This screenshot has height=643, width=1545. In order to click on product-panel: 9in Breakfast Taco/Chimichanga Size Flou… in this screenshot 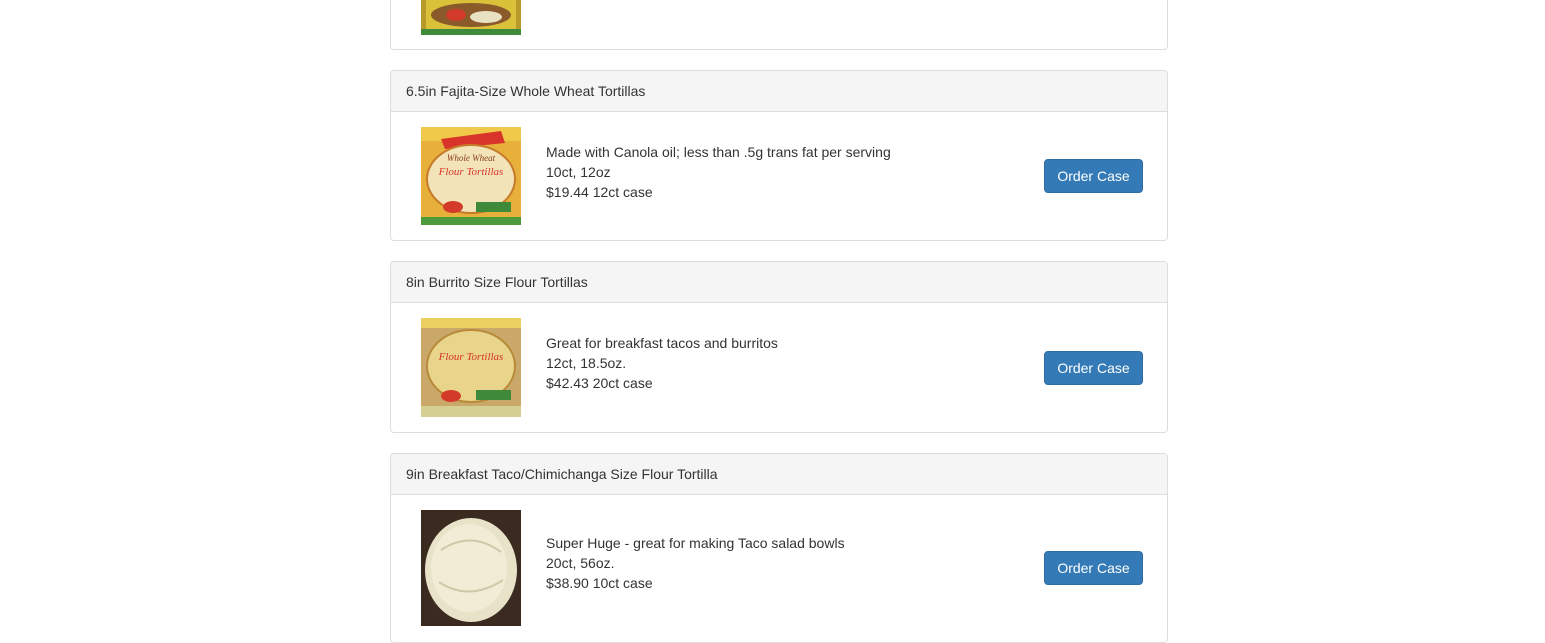, I will do `click(779, 548)`.